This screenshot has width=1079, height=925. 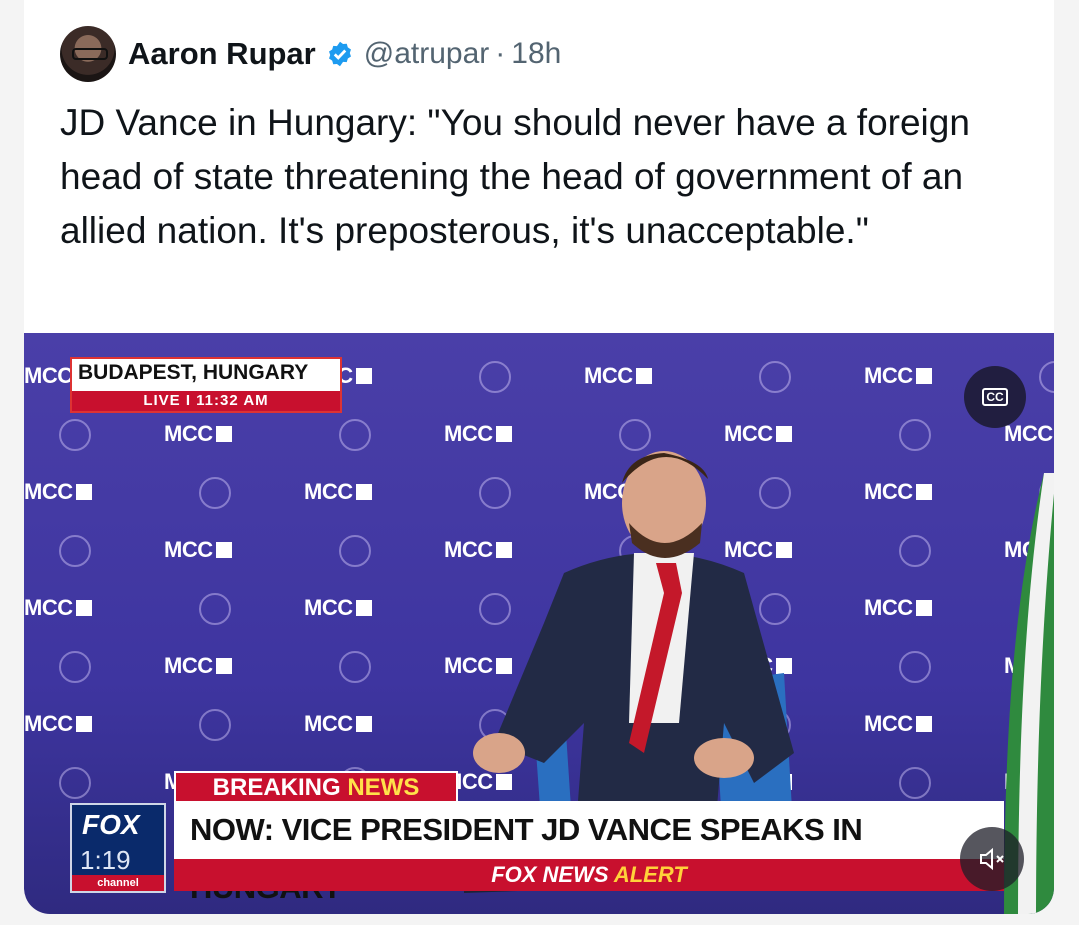 What do you see at coordinates (276, 787) in the screenshot?
I see `breaking-label: BREAKING` at bounding box center [276, 787].